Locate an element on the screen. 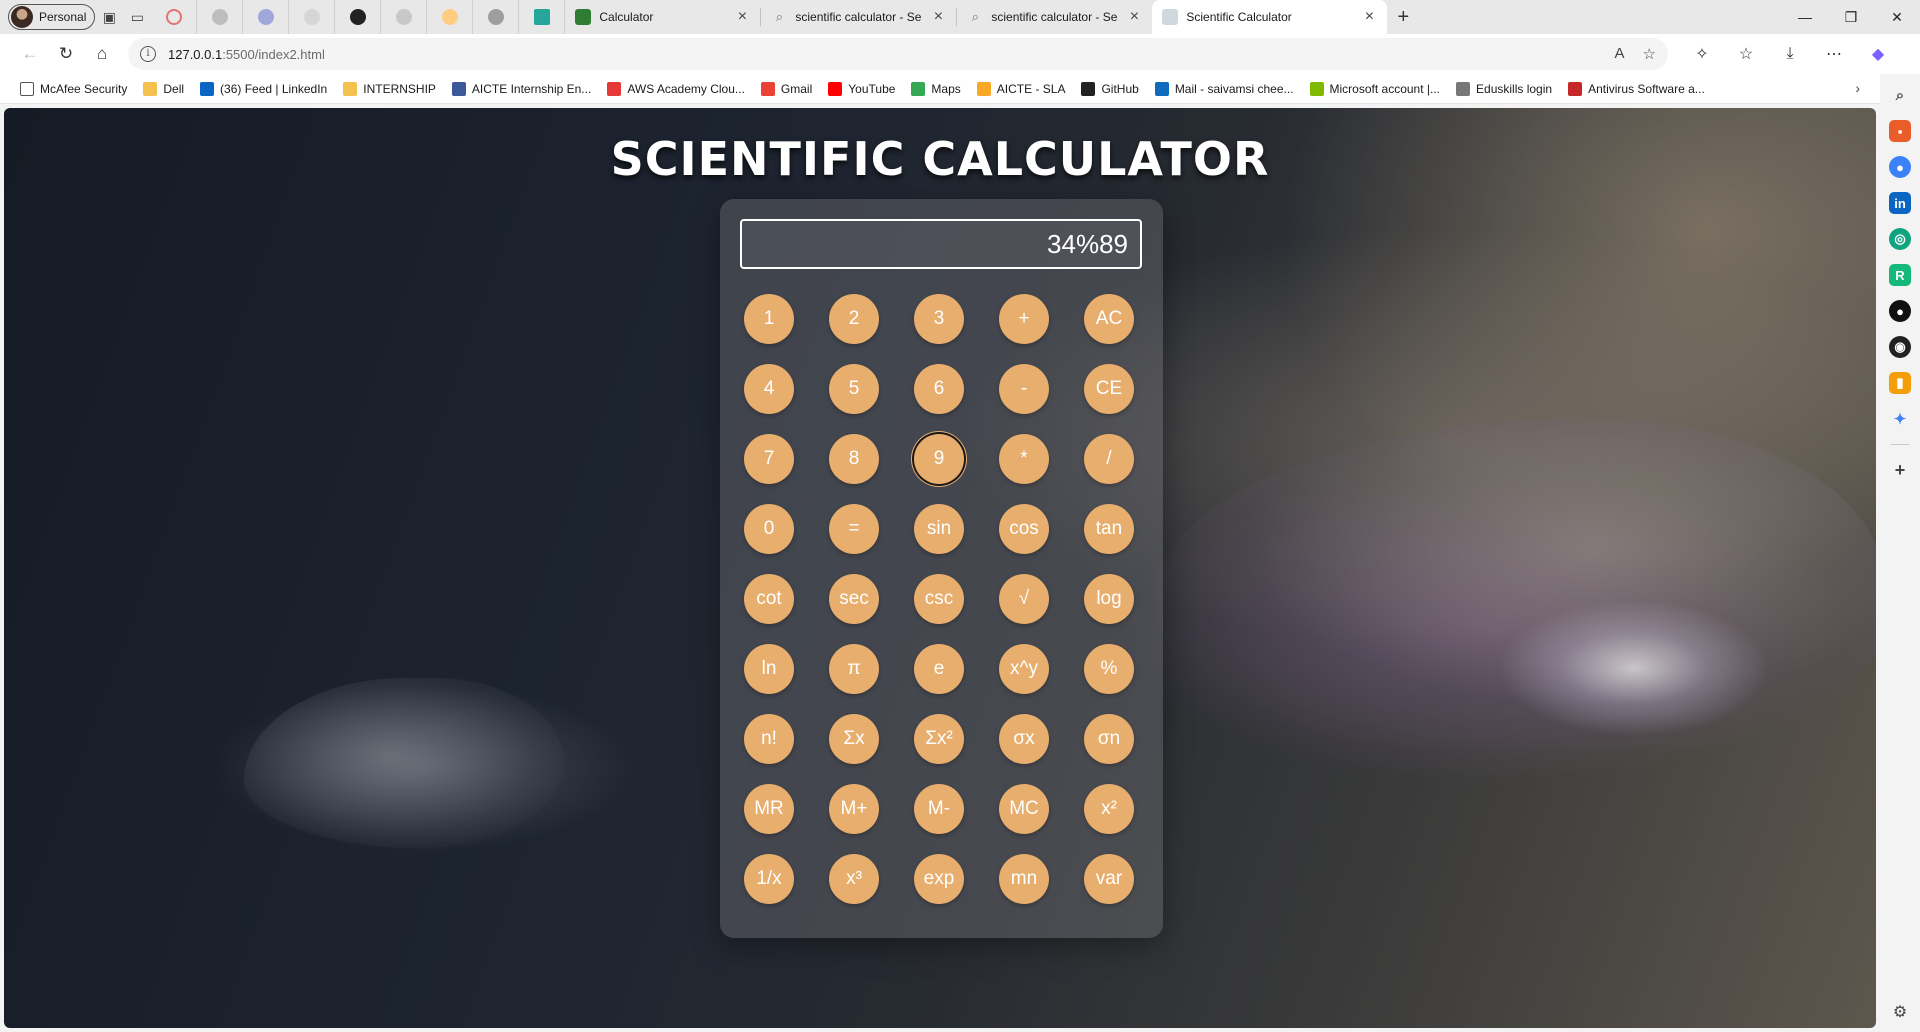 The height and width of the screenshot is (1032, 1920). favorite-item: (36) Feed | LinkedIn is located at coordinates (263, 89).